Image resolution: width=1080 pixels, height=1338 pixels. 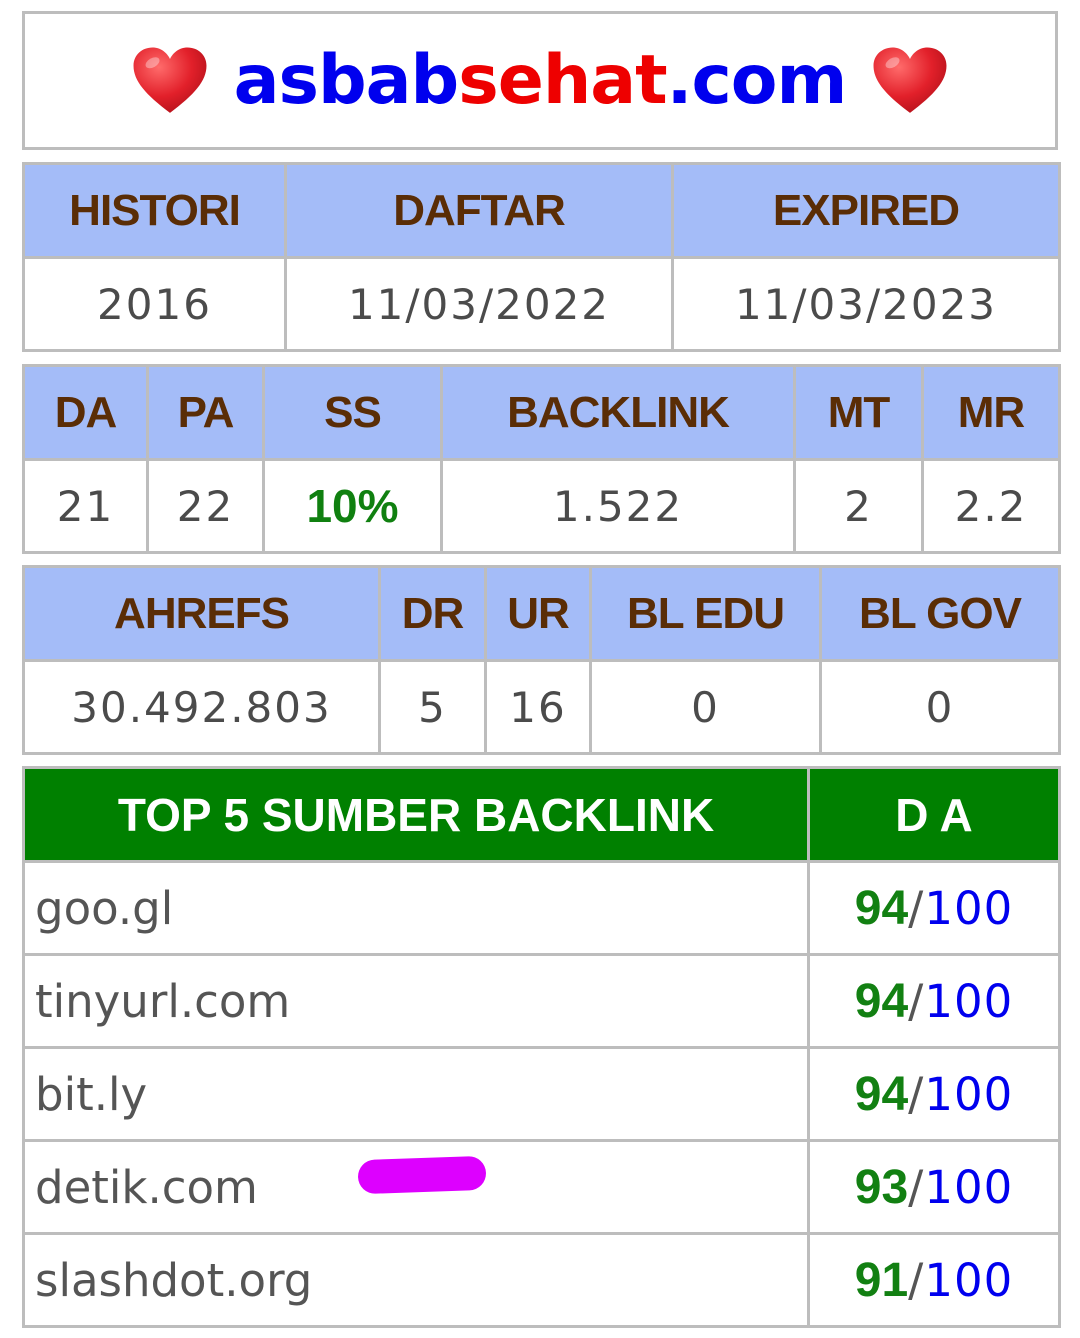 I want to click on table-row: tinyurl.com 94/100, so click(x=541, y=1001).